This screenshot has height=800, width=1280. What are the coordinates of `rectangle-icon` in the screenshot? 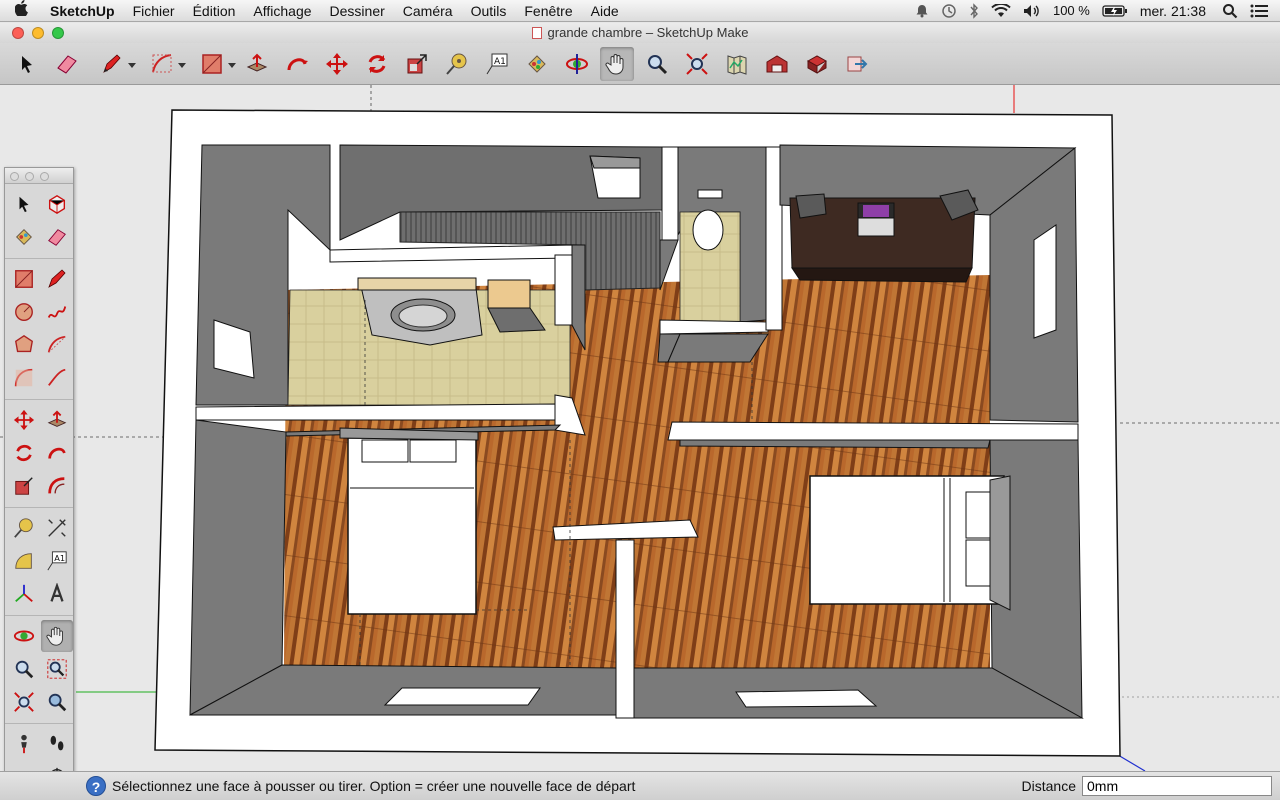 It's located at (24, 279).